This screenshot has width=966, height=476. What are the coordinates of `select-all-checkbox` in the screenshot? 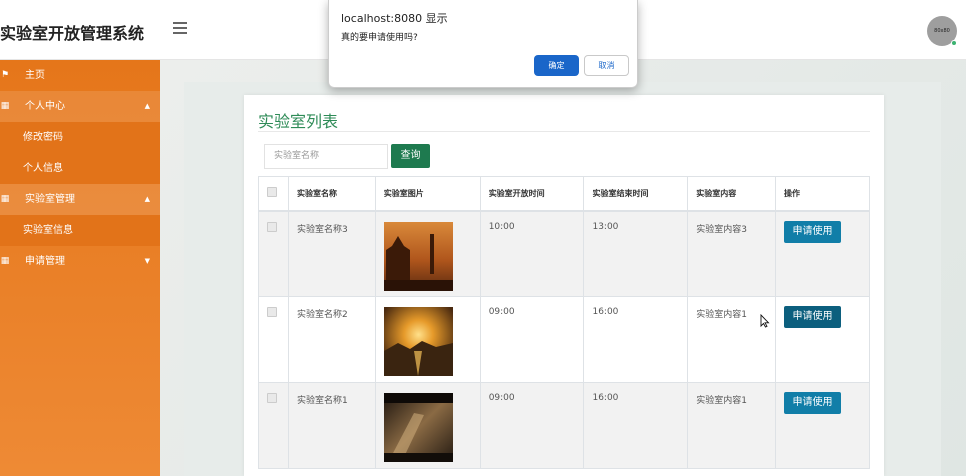 It's located at (272, 192).